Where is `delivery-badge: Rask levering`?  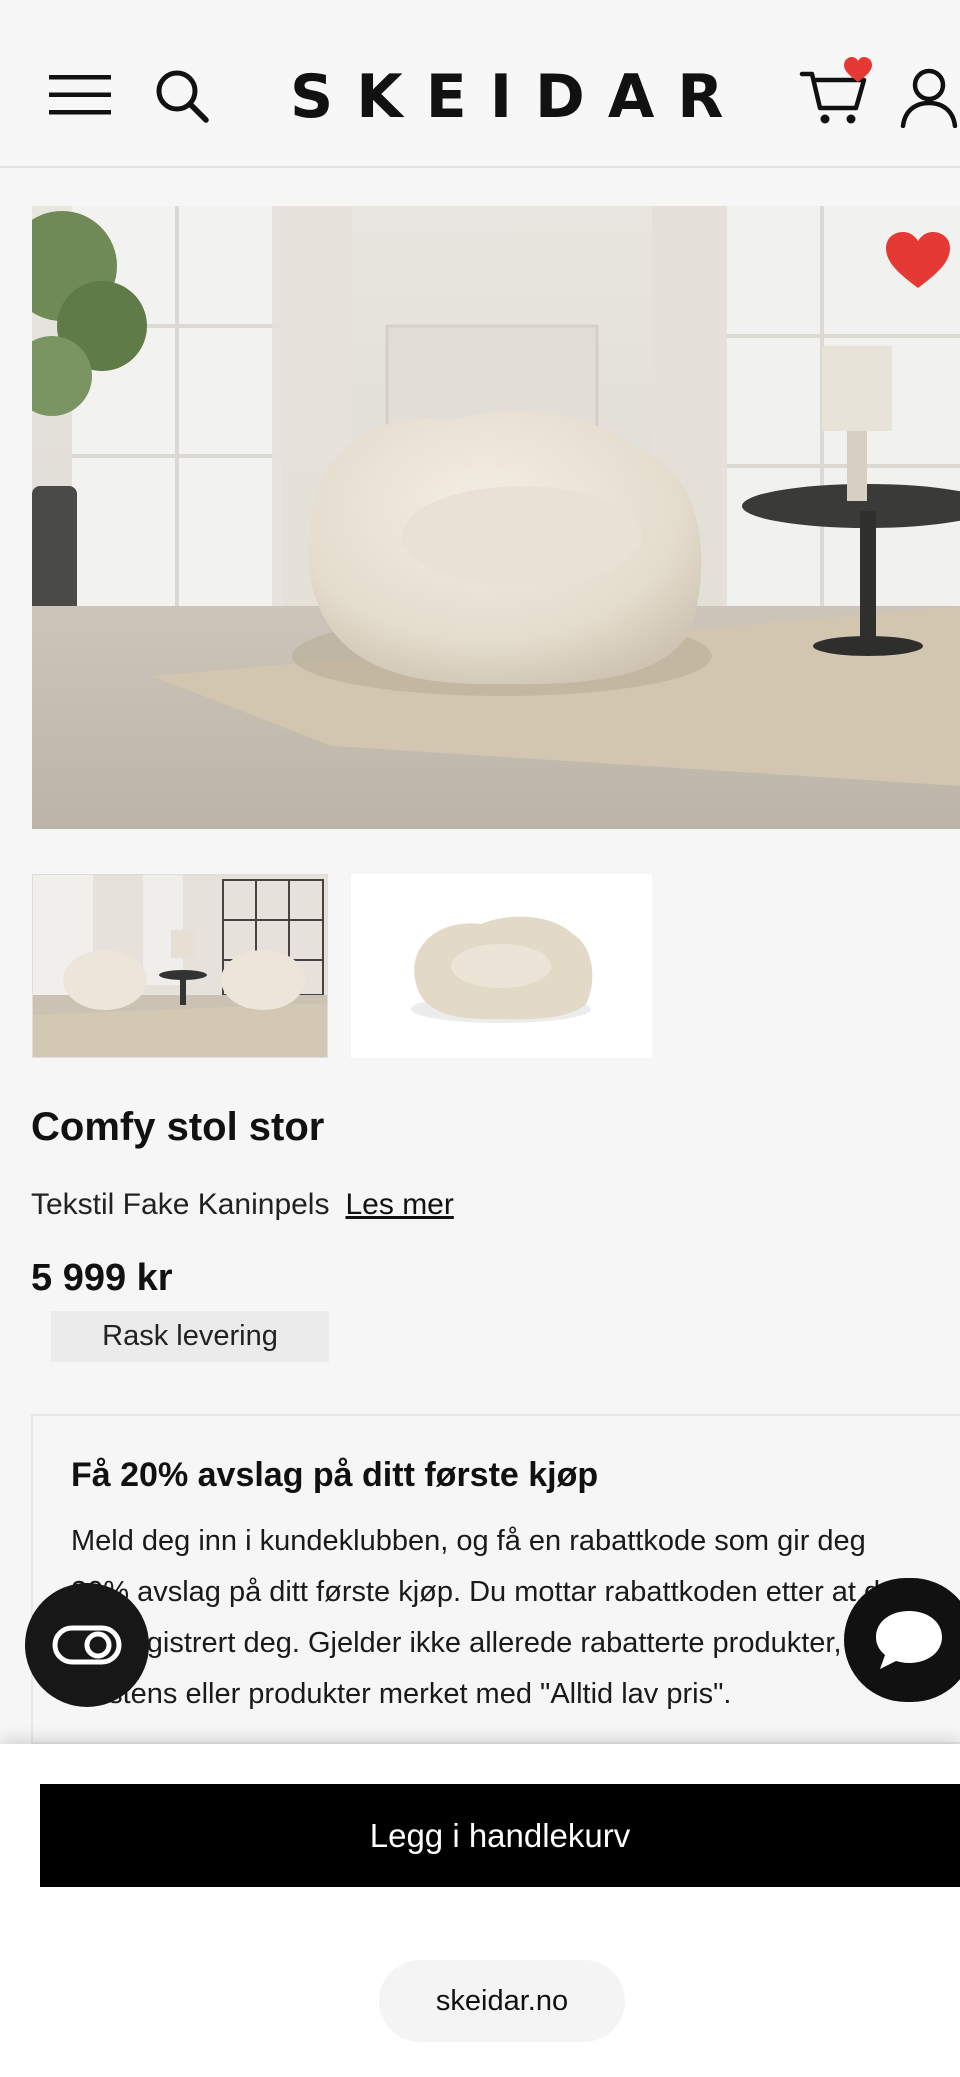
delivery-badge: Rask levering is located at coordinates (190, 1336).